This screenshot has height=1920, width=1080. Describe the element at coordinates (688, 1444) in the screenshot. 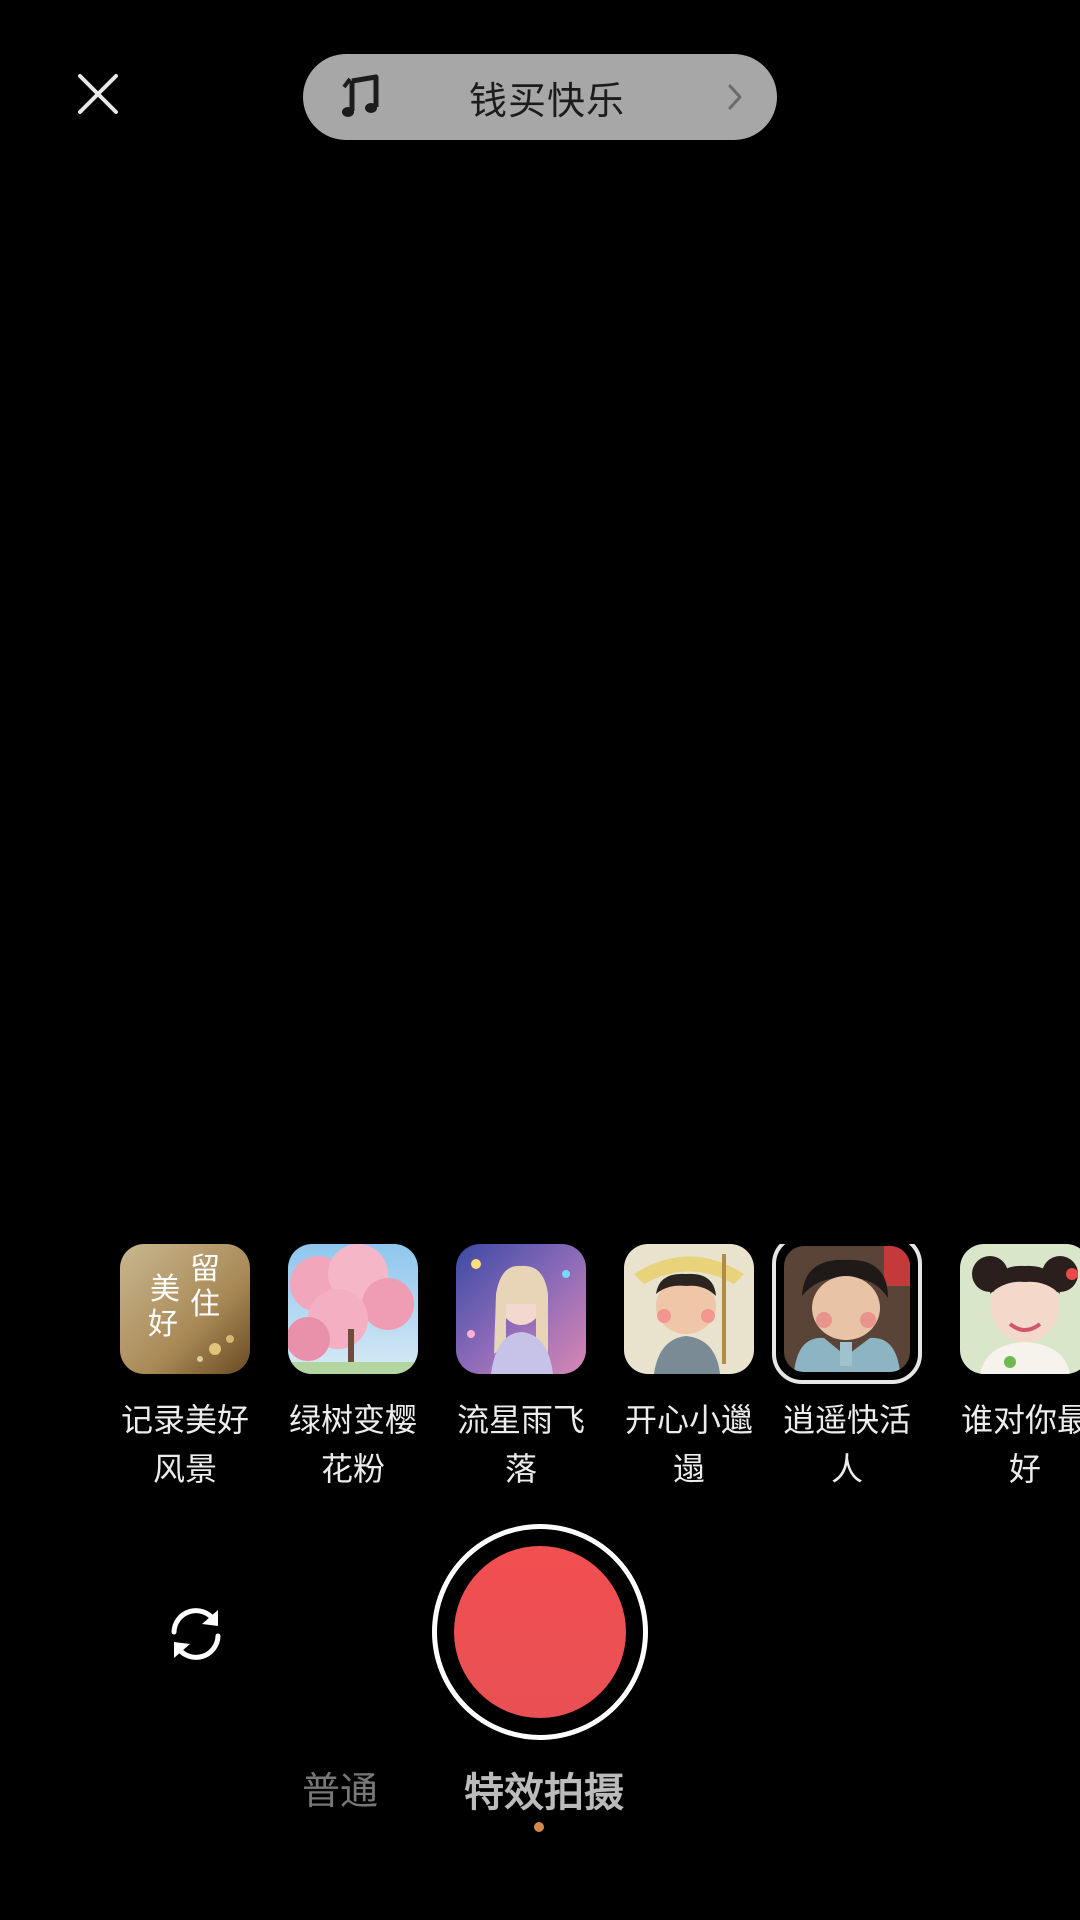

I see `effect-label: 开心小邋遢` at that location.